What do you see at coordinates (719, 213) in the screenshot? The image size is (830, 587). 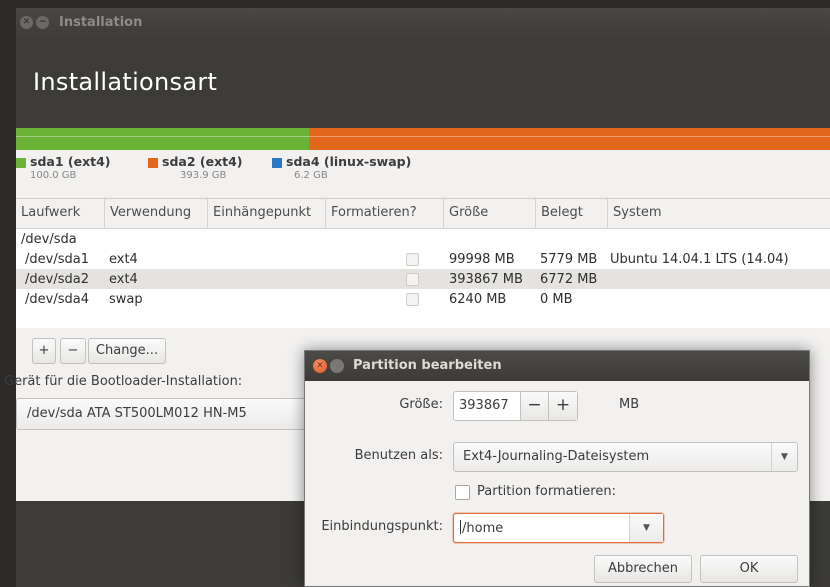 I see `column-header: System` at bounding box center [719, 213].